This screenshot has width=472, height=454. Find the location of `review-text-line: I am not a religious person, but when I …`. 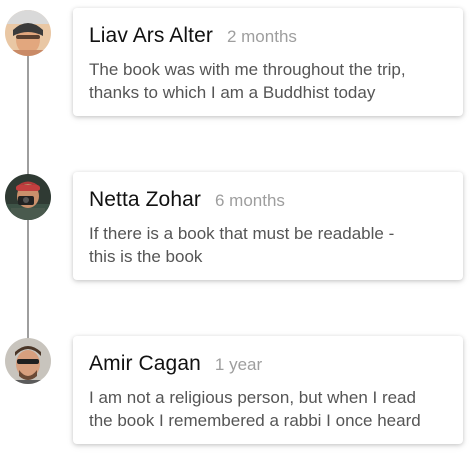

review-text-line: I am not a religious person, but when I … is located at coordinates (252, 397).